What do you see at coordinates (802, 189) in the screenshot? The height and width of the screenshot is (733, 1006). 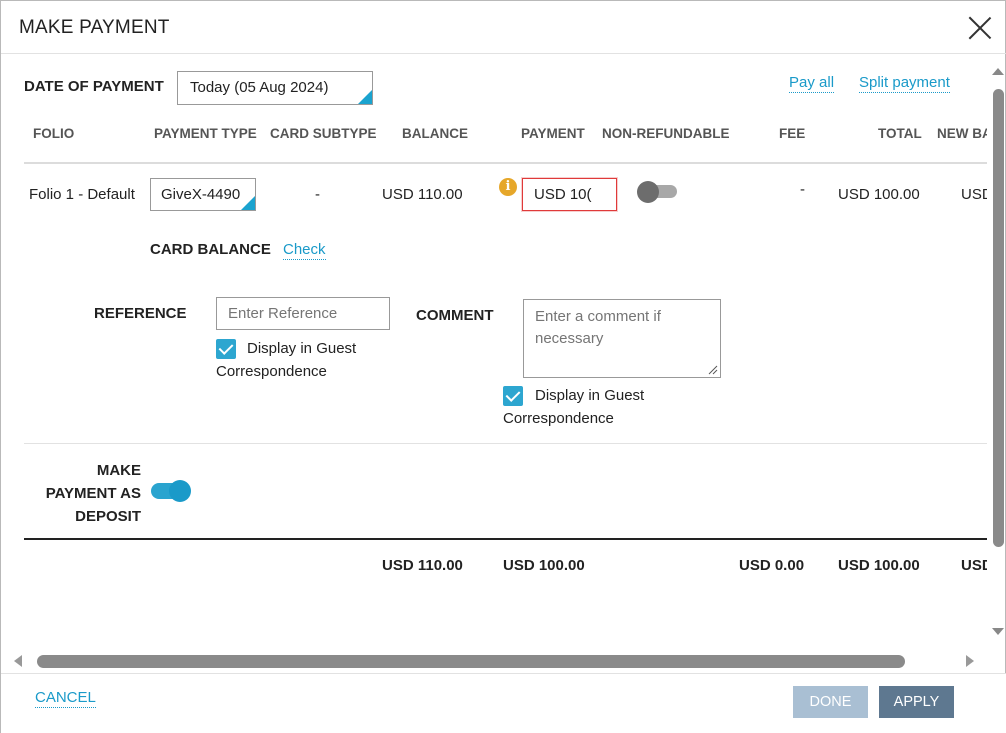 I see `fee-cell: -` at bounding box center [802, 189].